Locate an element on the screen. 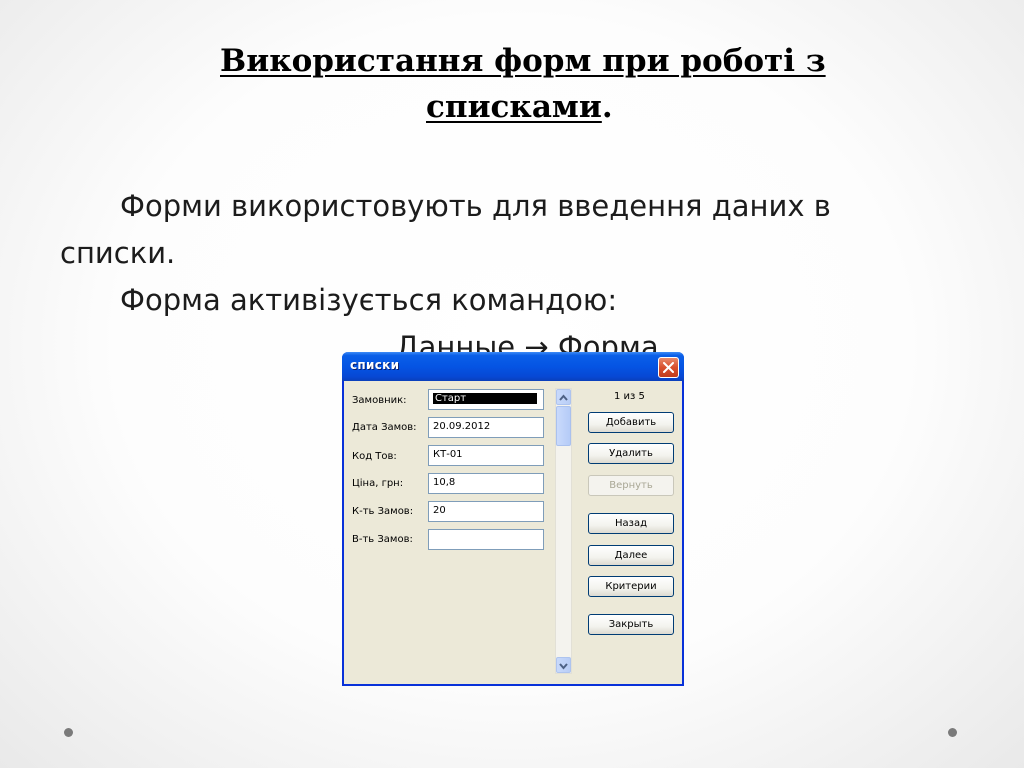 The width and height of the screenshot is (1024, 768). add-button: Добавить is located at coordinates (631, 422).